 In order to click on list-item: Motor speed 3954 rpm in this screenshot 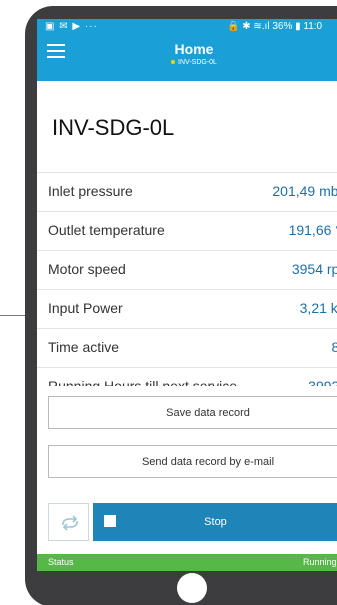, I will do `click(187, 269)`.